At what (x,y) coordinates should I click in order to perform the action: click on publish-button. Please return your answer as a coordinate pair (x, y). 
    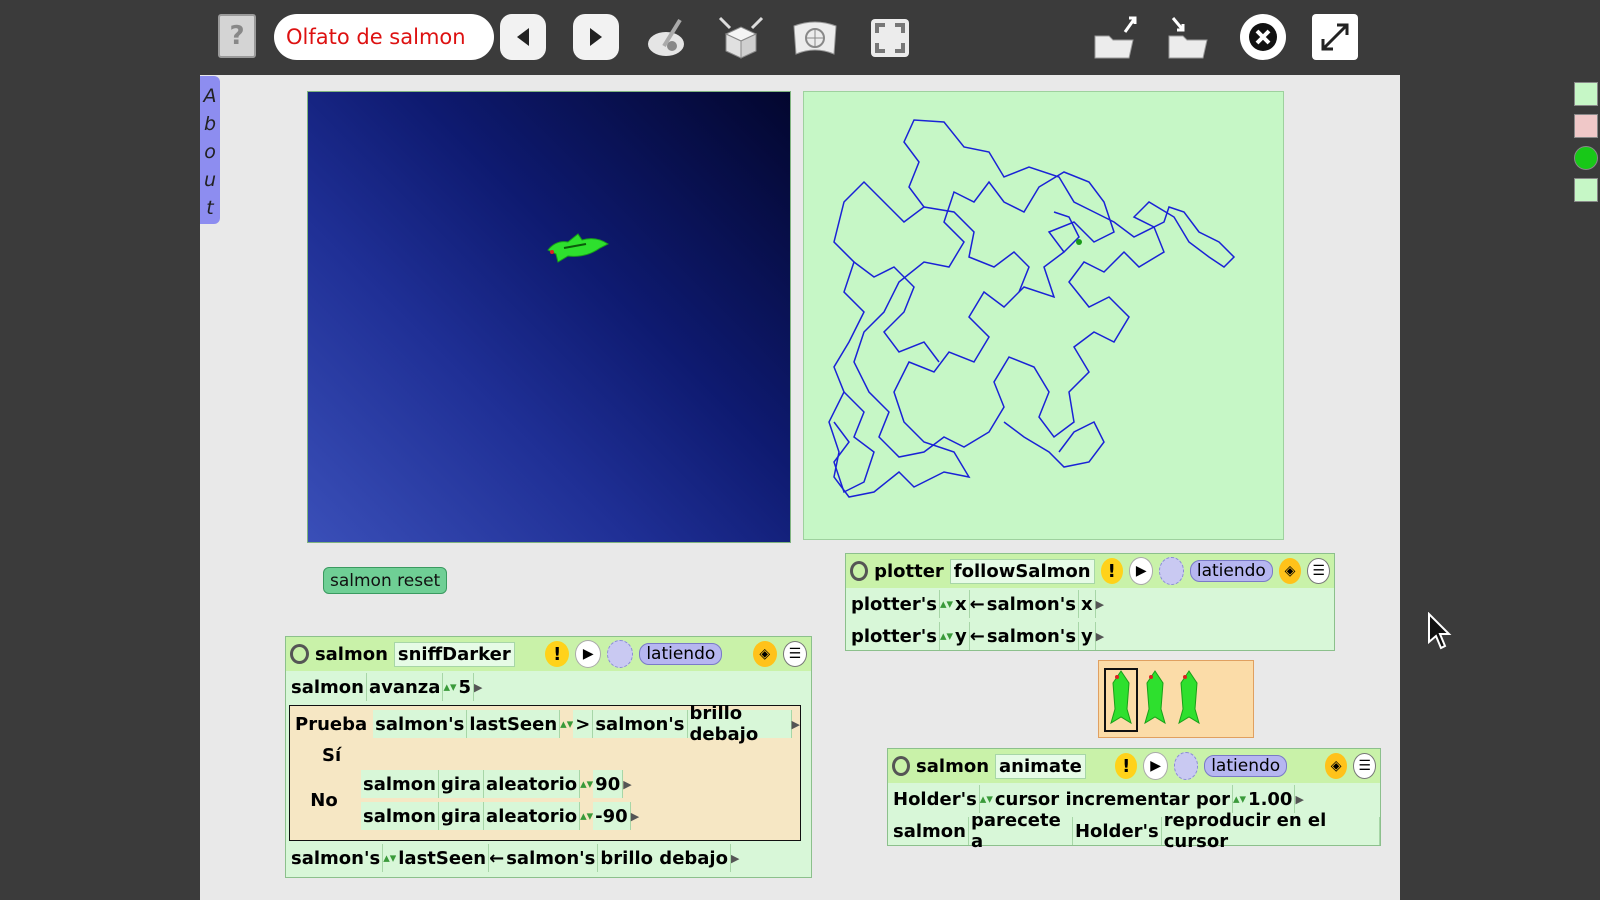
    Looking at the image, I should click on (1116, 38).